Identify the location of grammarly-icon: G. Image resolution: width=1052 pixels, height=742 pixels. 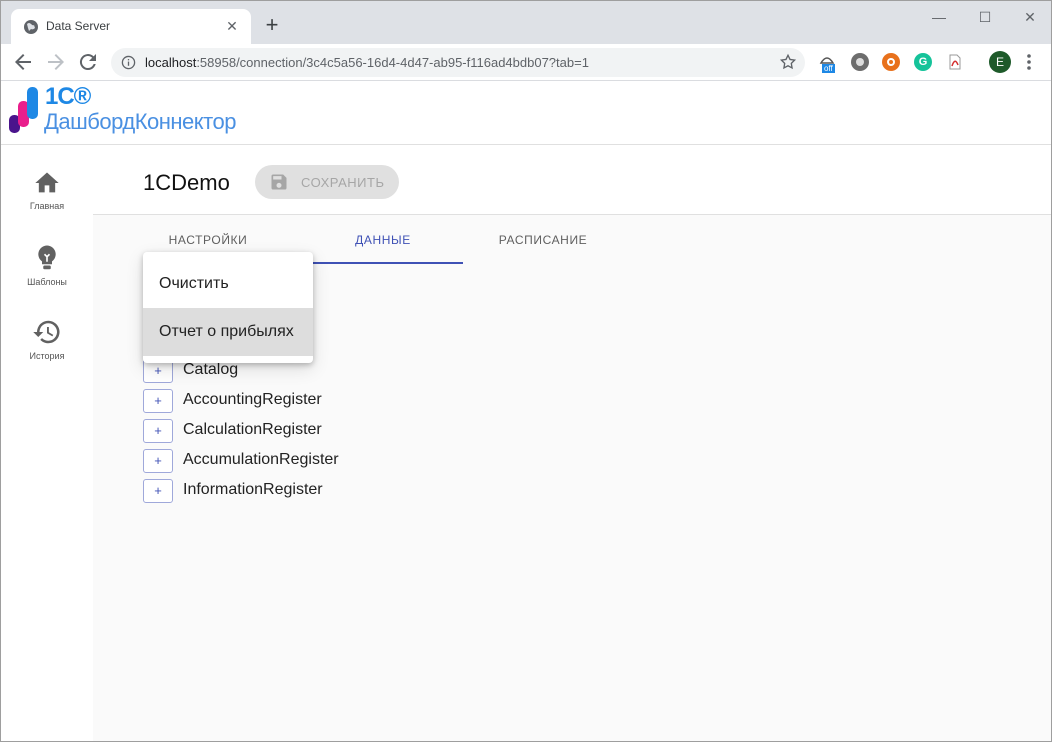
(923, 62).